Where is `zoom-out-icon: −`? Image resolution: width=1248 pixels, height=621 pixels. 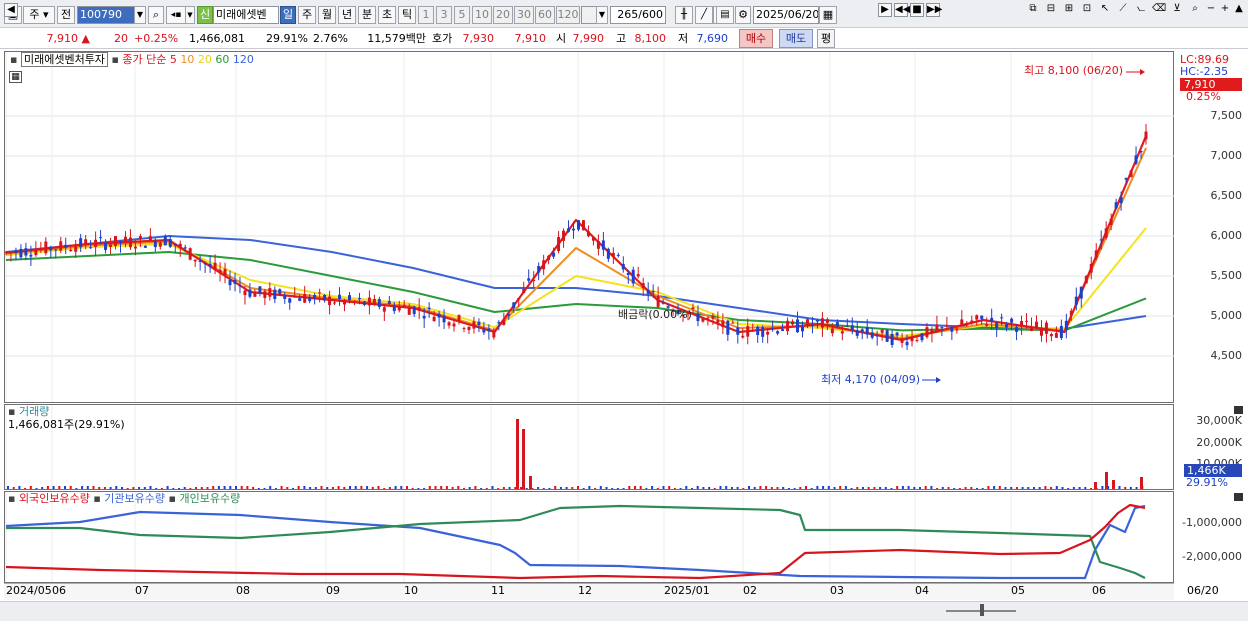
zoom-out-icon: − is located at coordinates (1211, 10).